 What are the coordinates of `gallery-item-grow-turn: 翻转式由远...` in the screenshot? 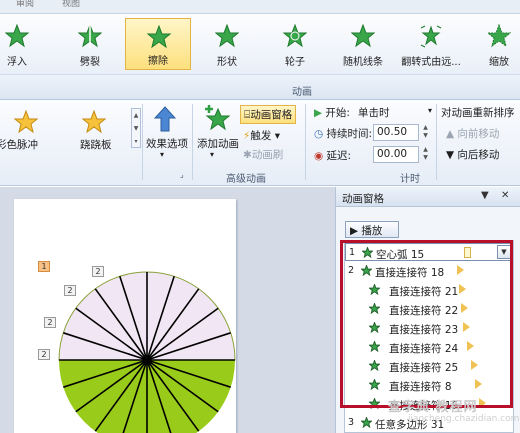 It's located at (431, 44).